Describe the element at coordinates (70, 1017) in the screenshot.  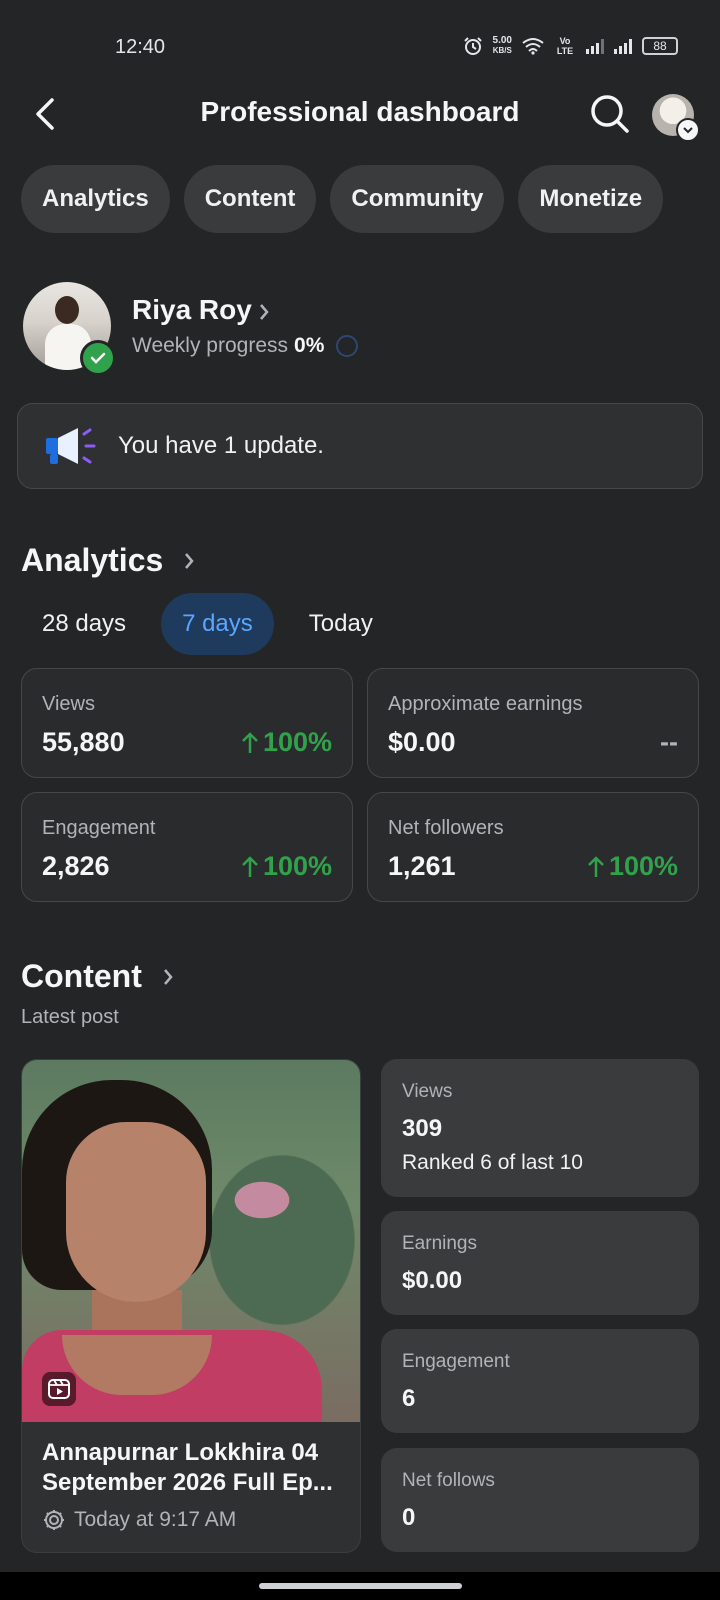
I see `latest-post-label: Latest post` at that location.